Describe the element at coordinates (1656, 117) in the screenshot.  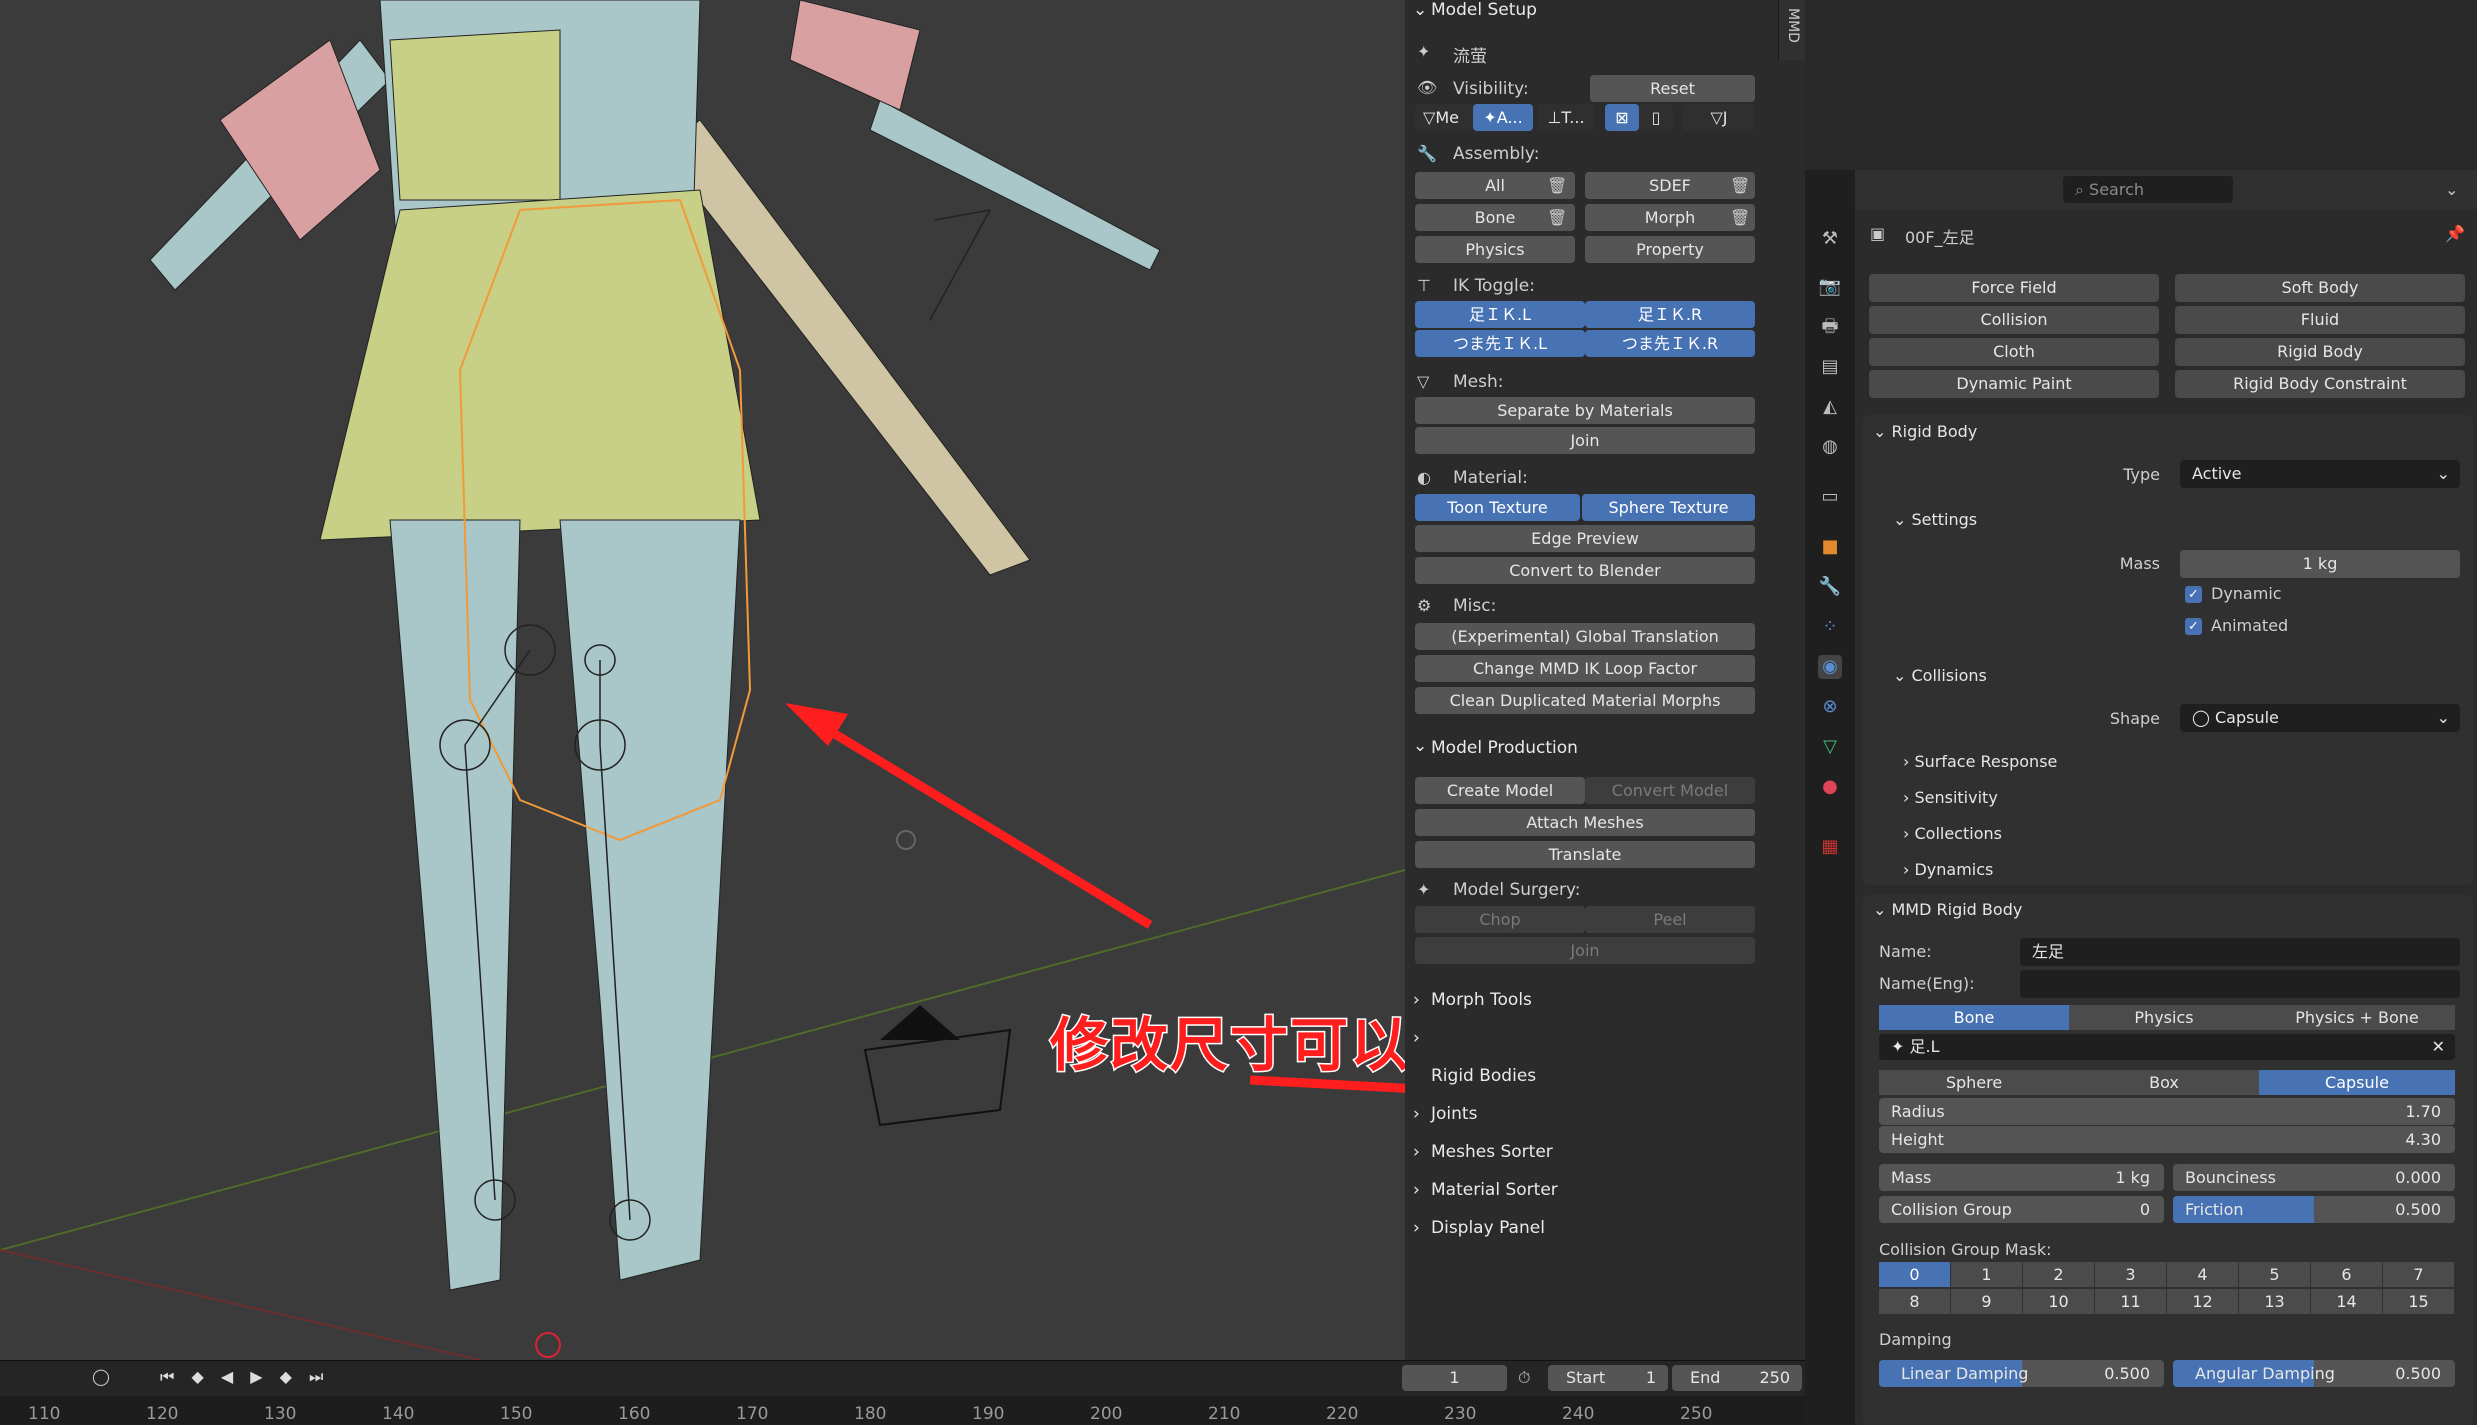
I see `vis-rigid-name-toggle: ▯` at that location.